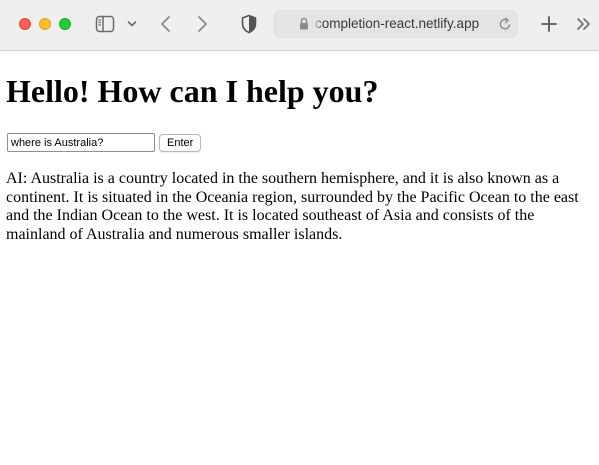  Describe the element at coordinates (81, 142) in the screenshot. I see `prompt-input` at that location.